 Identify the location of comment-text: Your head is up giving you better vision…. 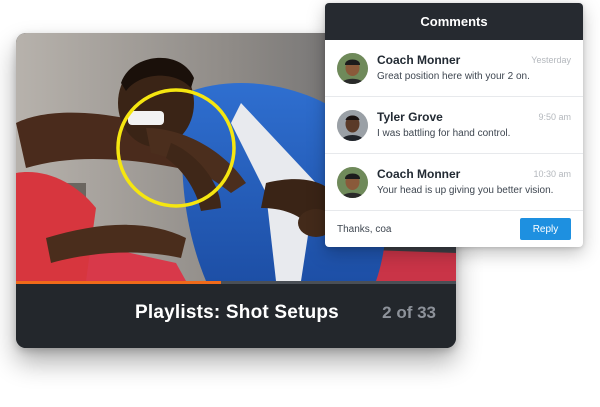
(465, 190).